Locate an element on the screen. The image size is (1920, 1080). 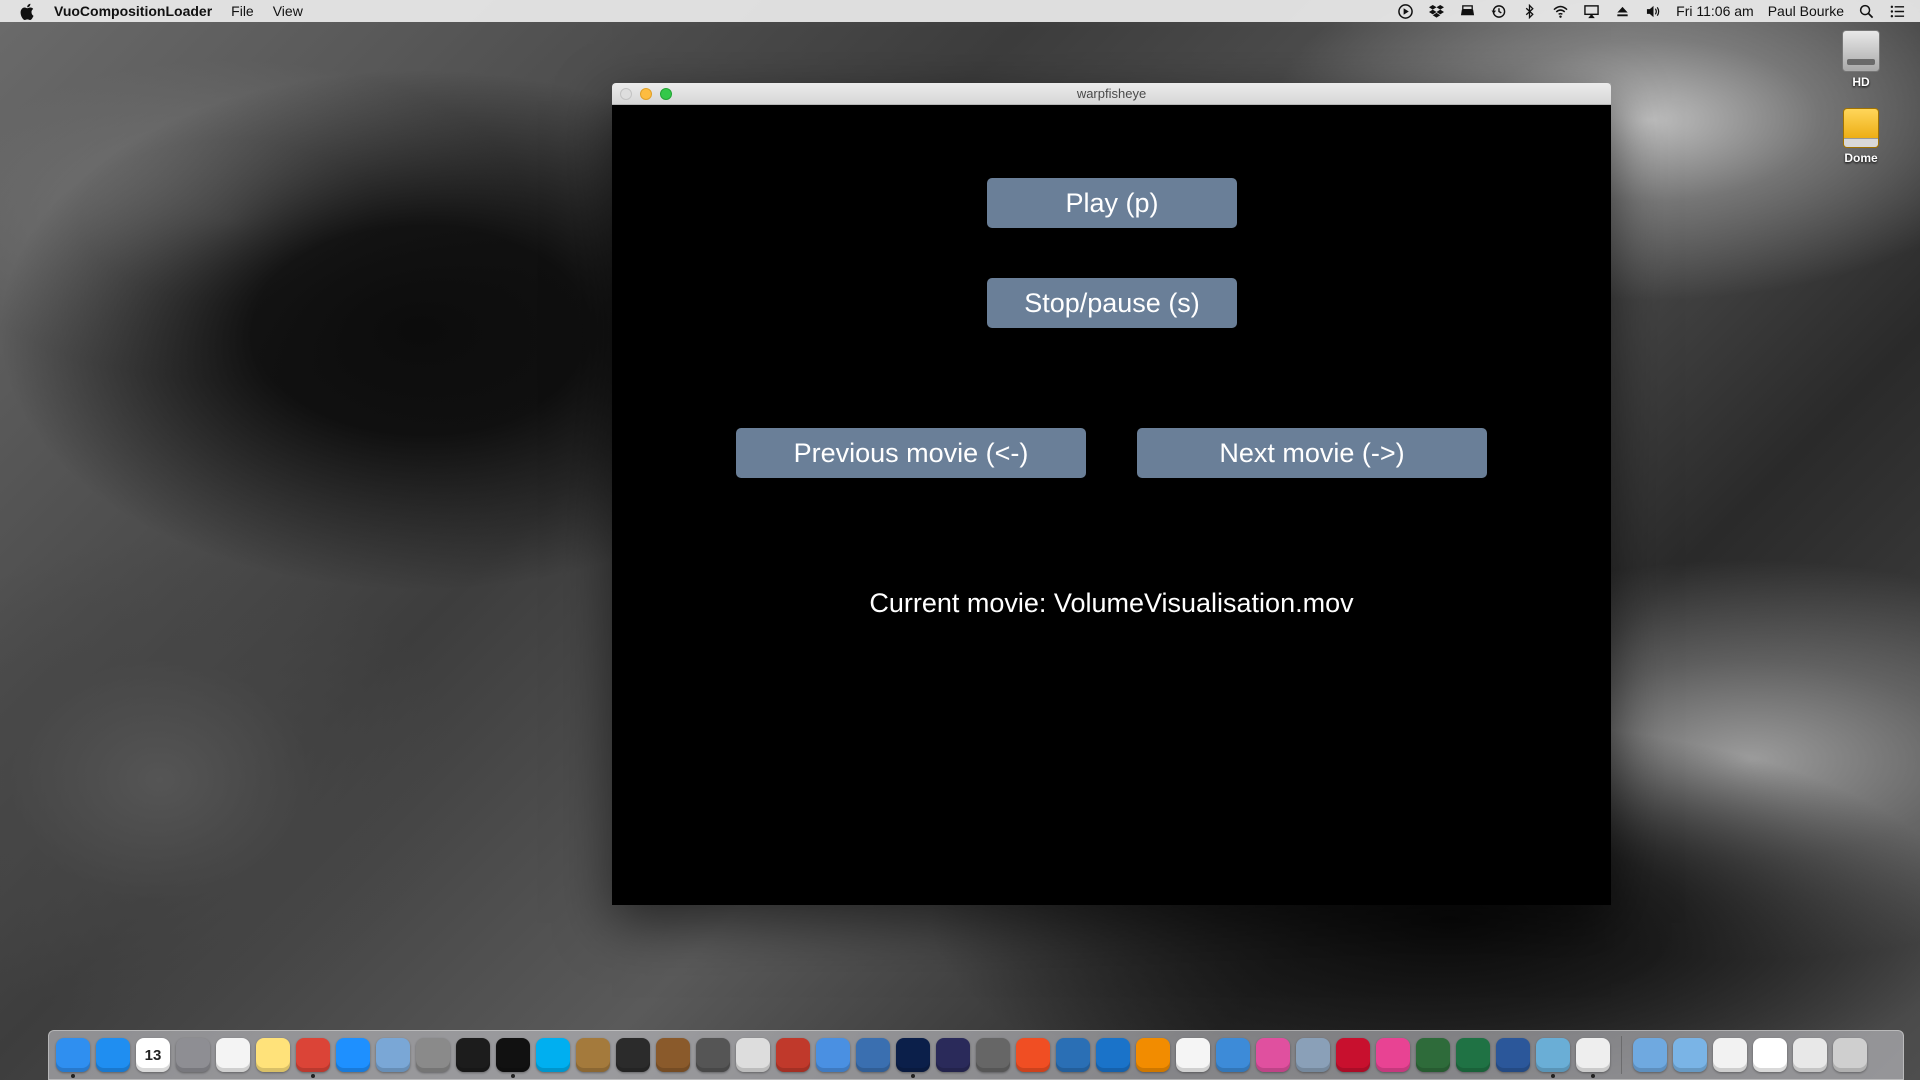
window-close-button is located at coordinates (626, 94).